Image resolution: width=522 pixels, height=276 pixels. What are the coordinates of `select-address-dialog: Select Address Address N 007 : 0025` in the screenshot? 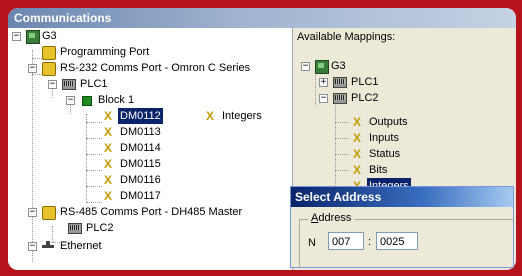 It's located at (402, 227).